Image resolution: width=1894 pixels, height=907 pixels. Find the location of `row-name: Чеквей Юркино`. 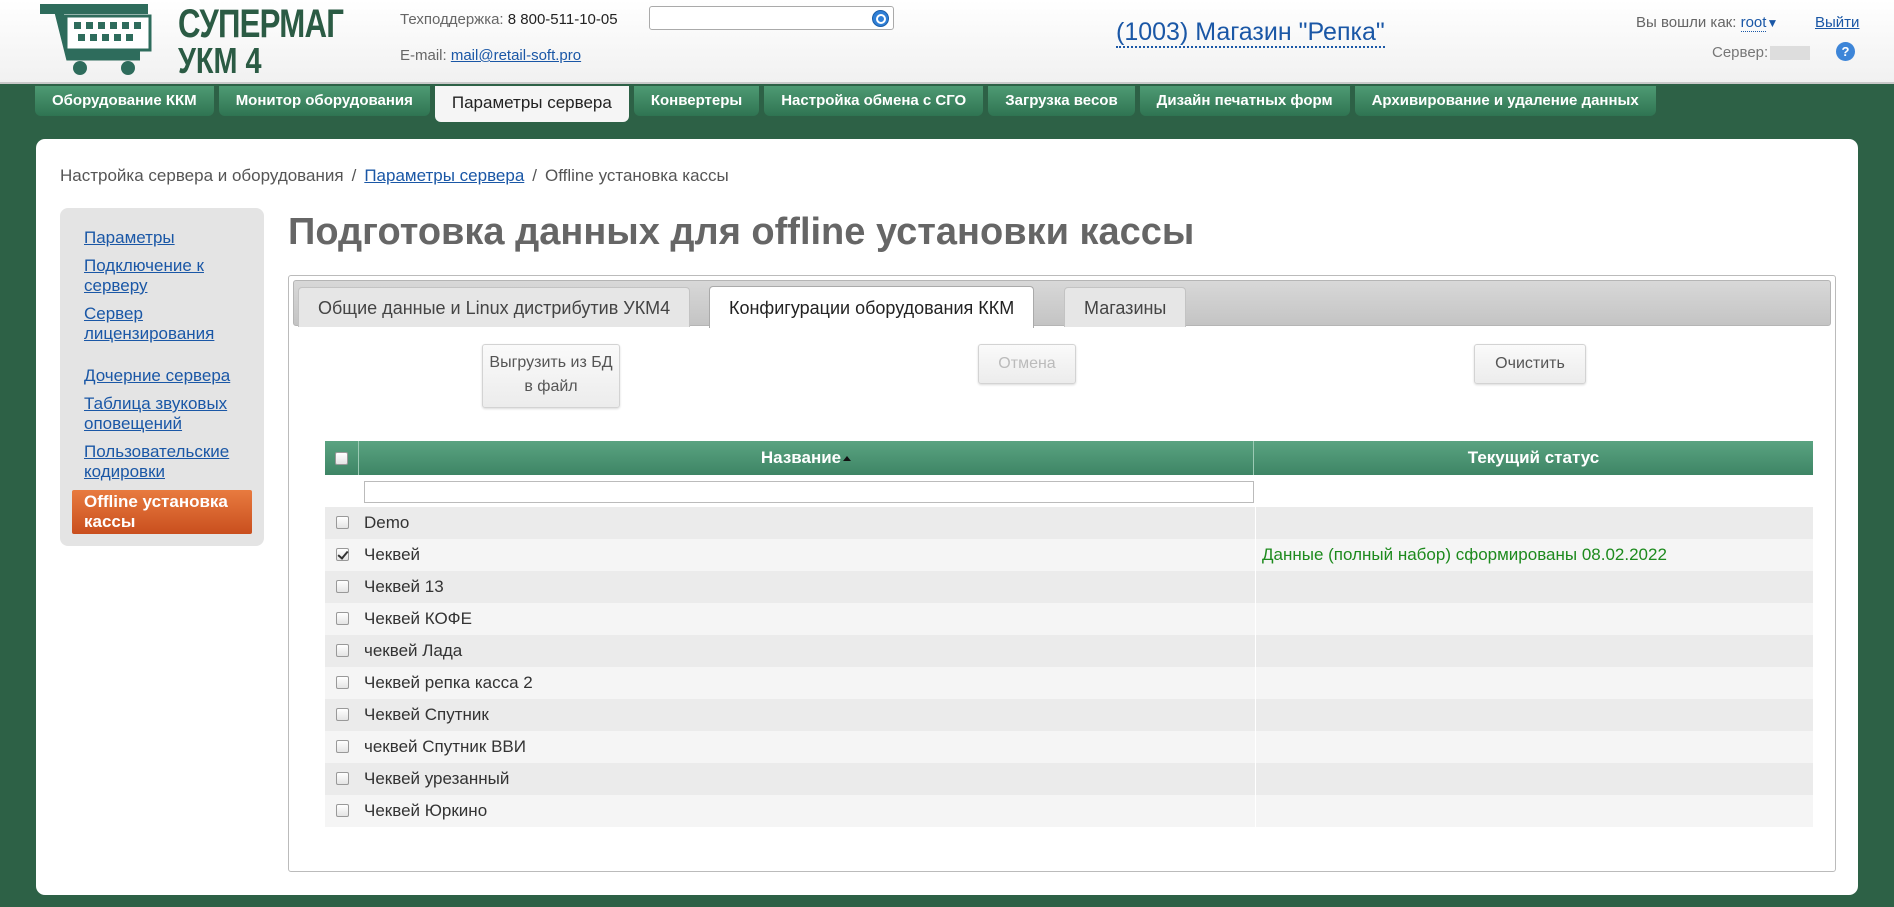

row-name: Чеквей Юркино is located at coordinates (426, 810).